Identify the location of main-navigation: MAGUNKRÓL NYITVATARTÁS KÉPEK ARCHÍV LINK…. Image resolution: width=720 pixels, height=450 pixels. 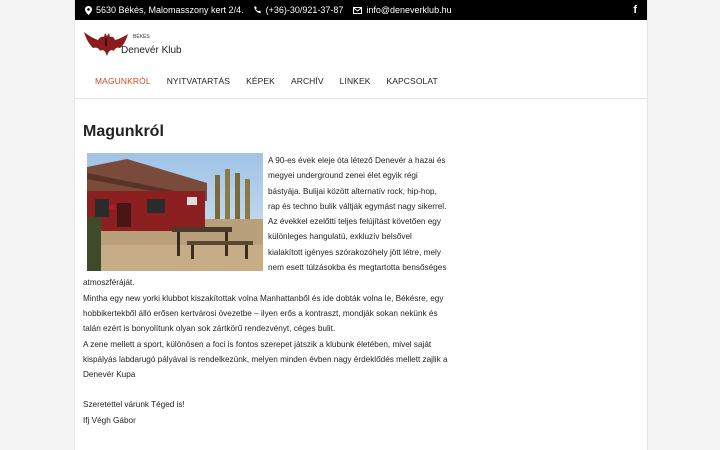
(361, 81).